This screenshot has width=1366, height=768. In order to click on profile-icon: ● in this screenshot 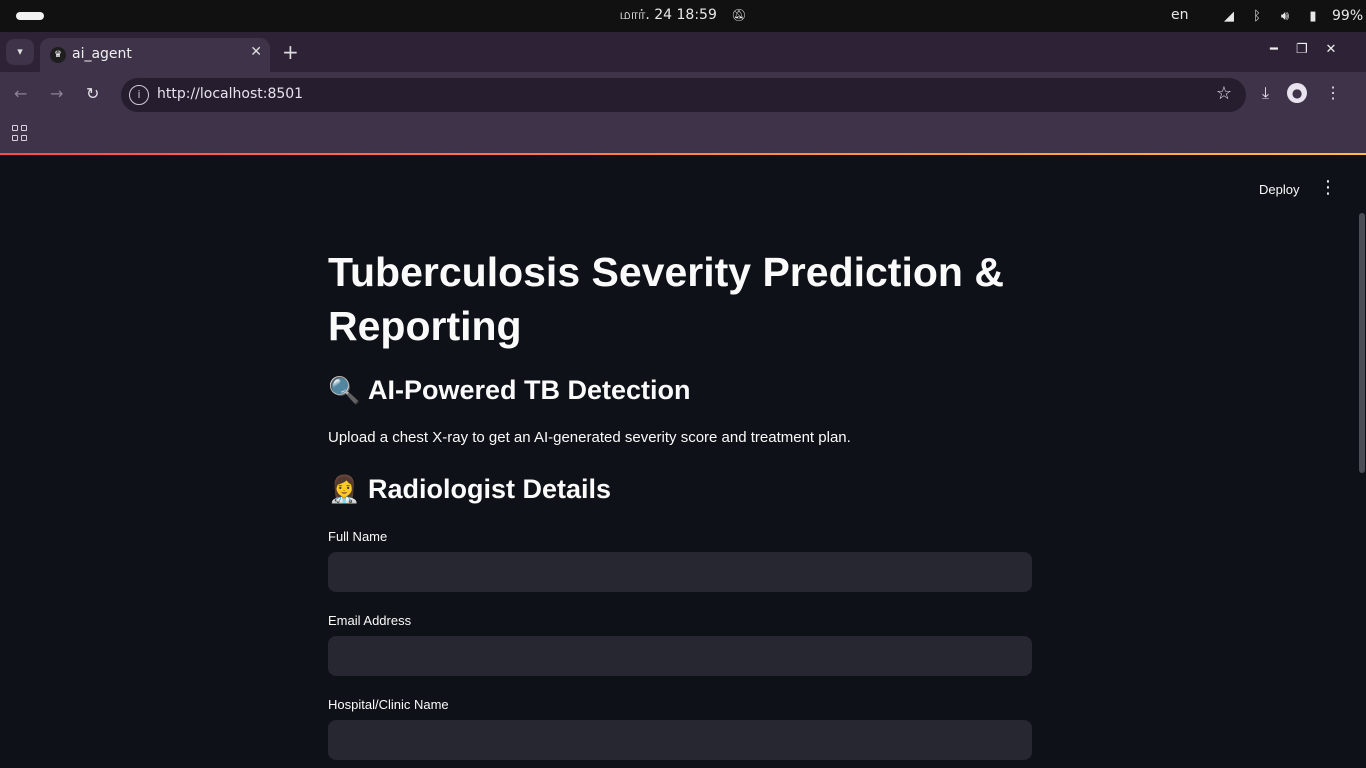, I will do `click(1297, 93)`.